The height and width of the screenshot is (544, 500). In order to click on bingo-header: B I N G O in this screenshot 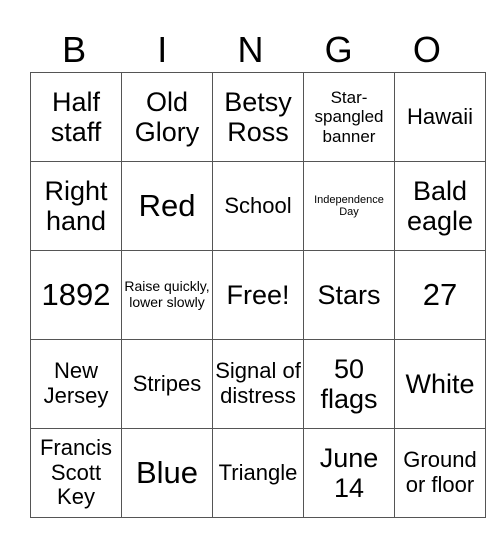, I will do `click(250, 50)`.